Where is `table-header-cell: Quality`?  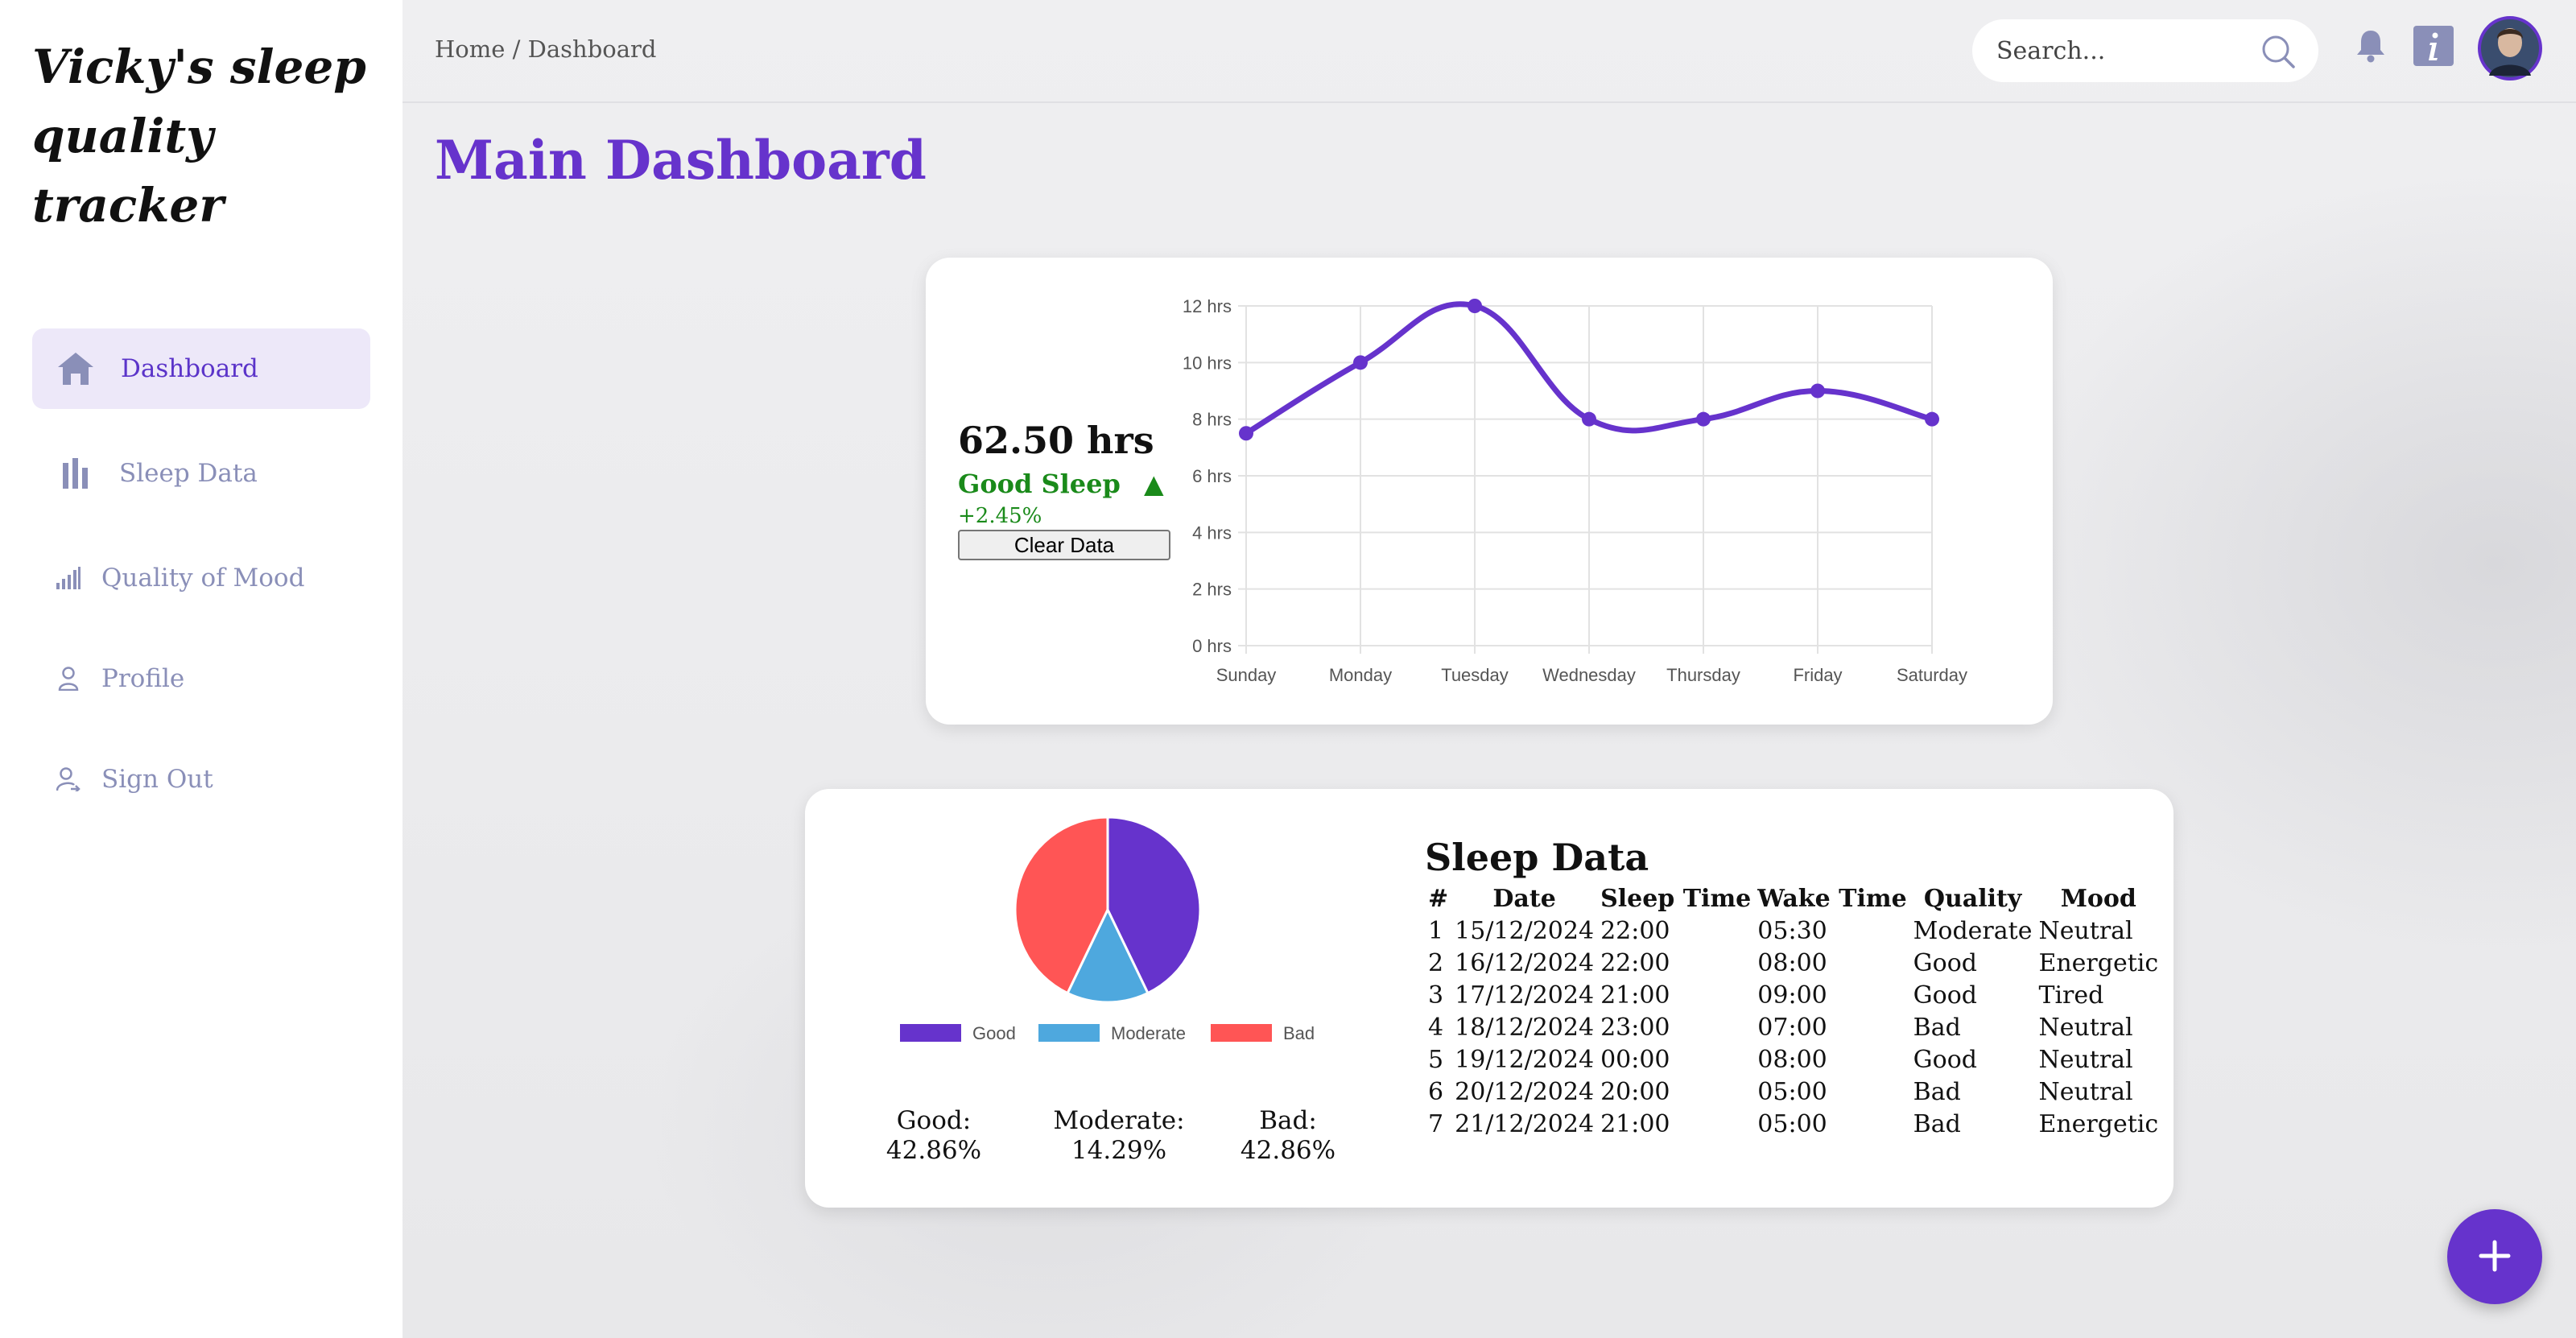 table-header-cell: Quality is located at coordinates (1972, 898).